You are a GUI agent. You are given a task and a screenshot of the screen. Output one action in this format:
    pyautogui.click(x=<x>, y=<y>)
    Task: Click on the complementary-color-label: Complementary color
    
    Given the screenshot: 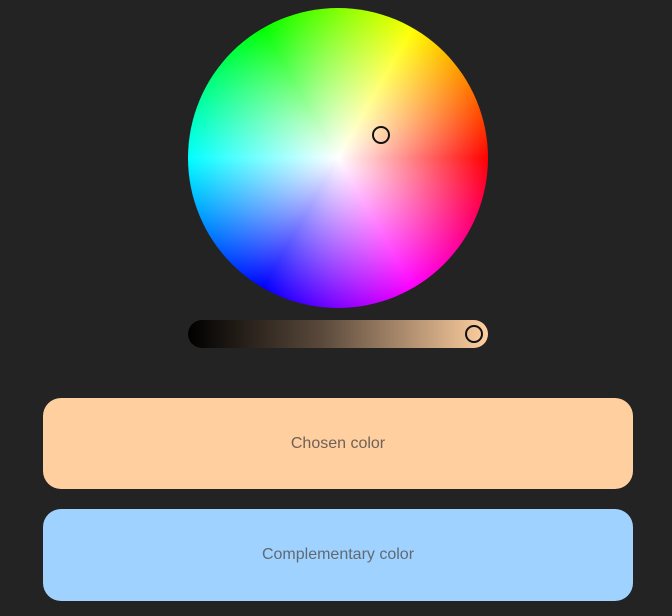 What is the action you would take?
    pyautogui.click(x=338, y=554)
    